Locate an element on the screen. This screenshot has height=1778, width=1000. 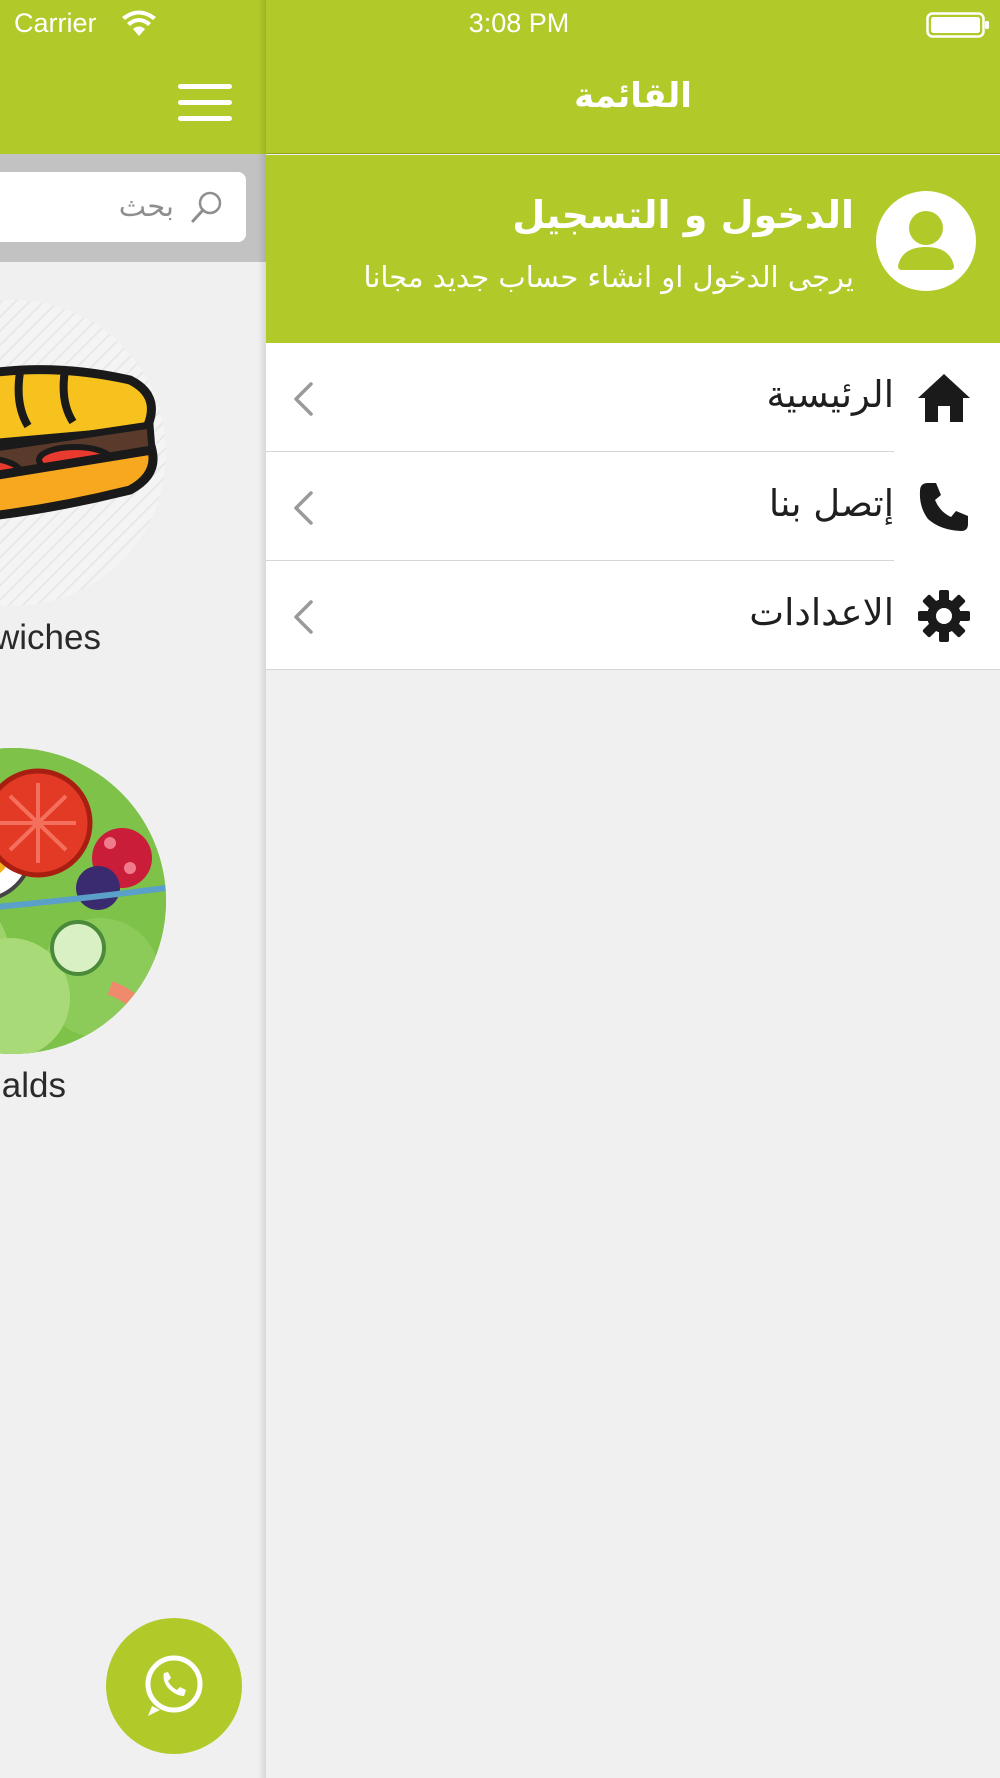
search-icon is located at coordinates (206, 207).